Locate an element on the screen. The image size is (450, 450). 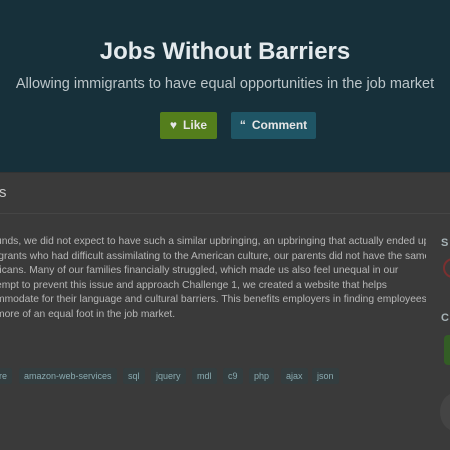
tag: re is located at coordinates (6, 376).